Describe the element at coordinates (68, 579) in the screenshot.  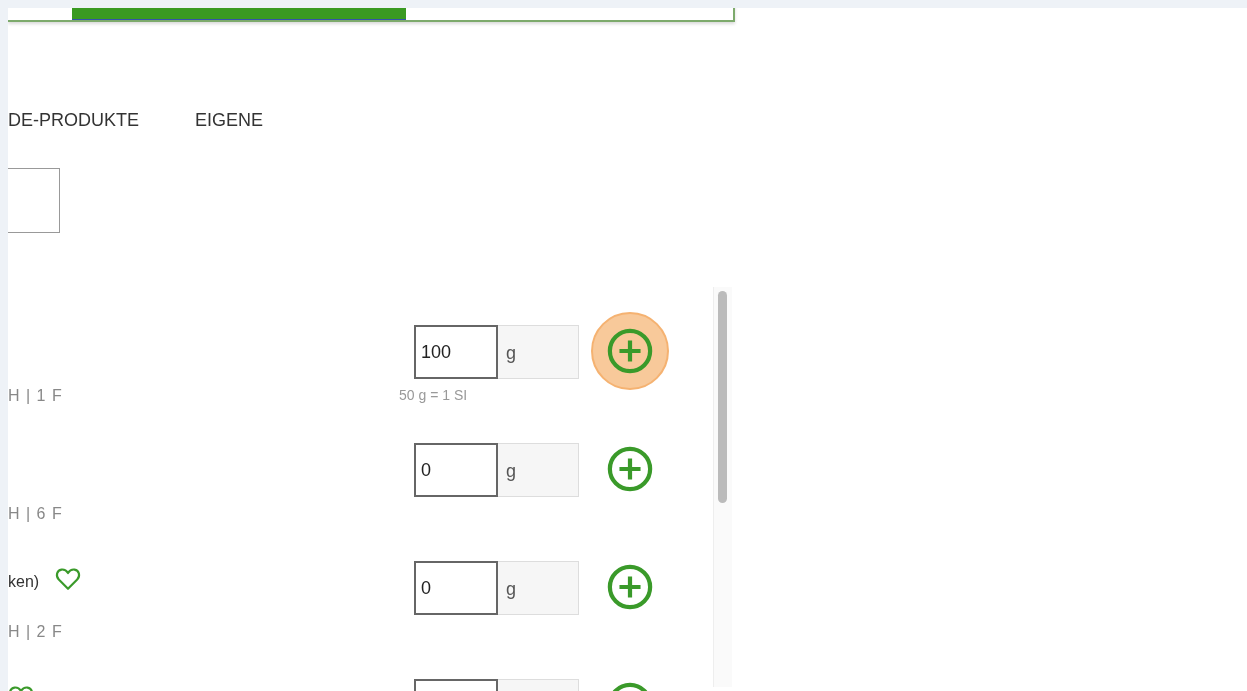
I see `heart-icon` at that location.